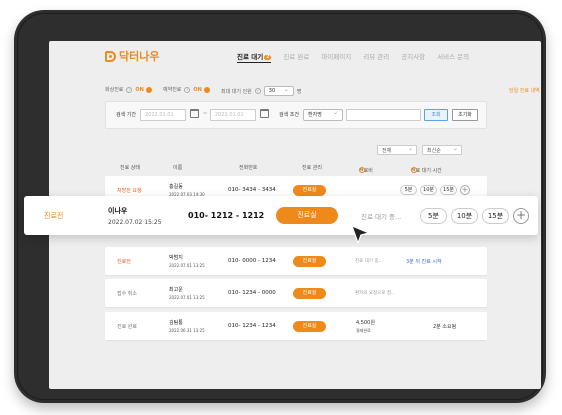 The height and width of the screenshot is (415, 562). I want to click on row-phone: 010- 3434 - 3434, so click(252, 190).